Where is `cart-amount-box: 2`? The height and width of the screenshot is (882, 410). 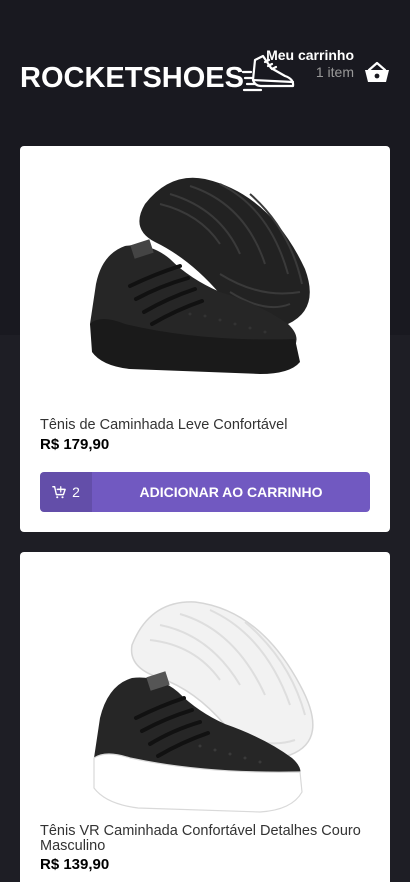
cart-amount-box: 2 is located at coordinates (66, 492).